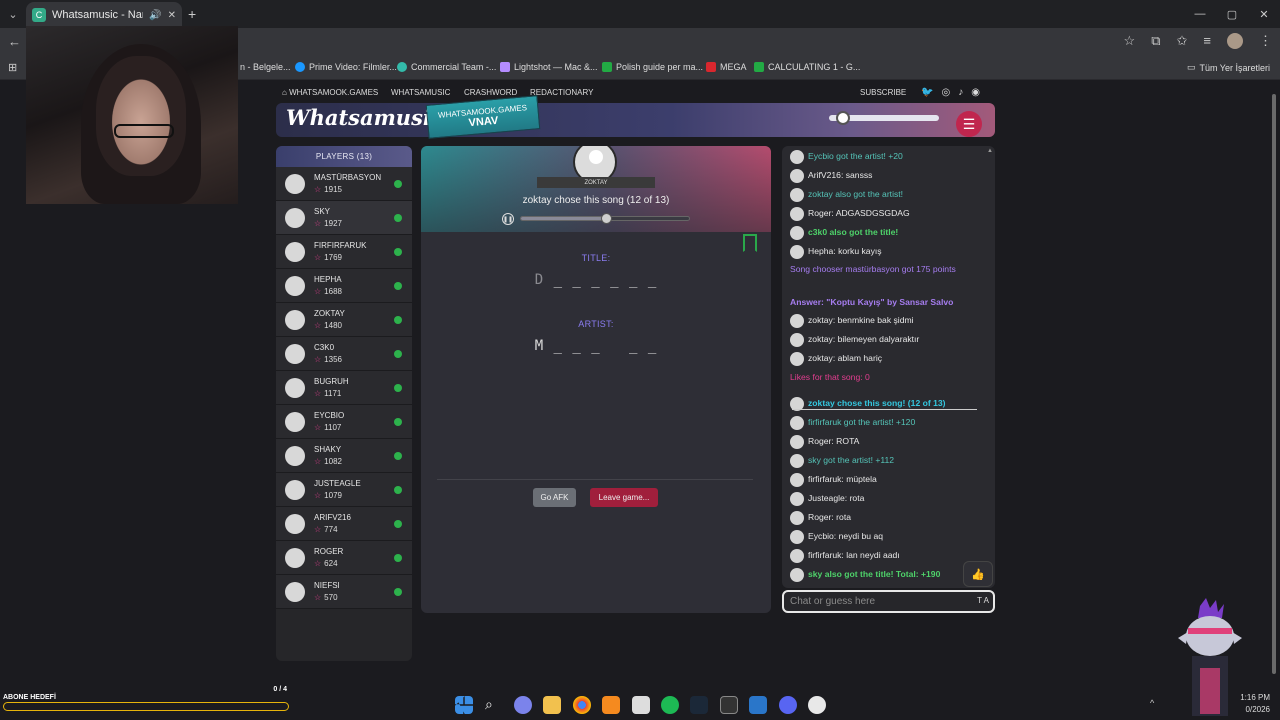 The width and height of the screenshot is (1280, 720). Describe the element at coordinates (862, 422) in the screenshot. I see `chat-message-text: firfirfaruk got the artist! +120` at that location.